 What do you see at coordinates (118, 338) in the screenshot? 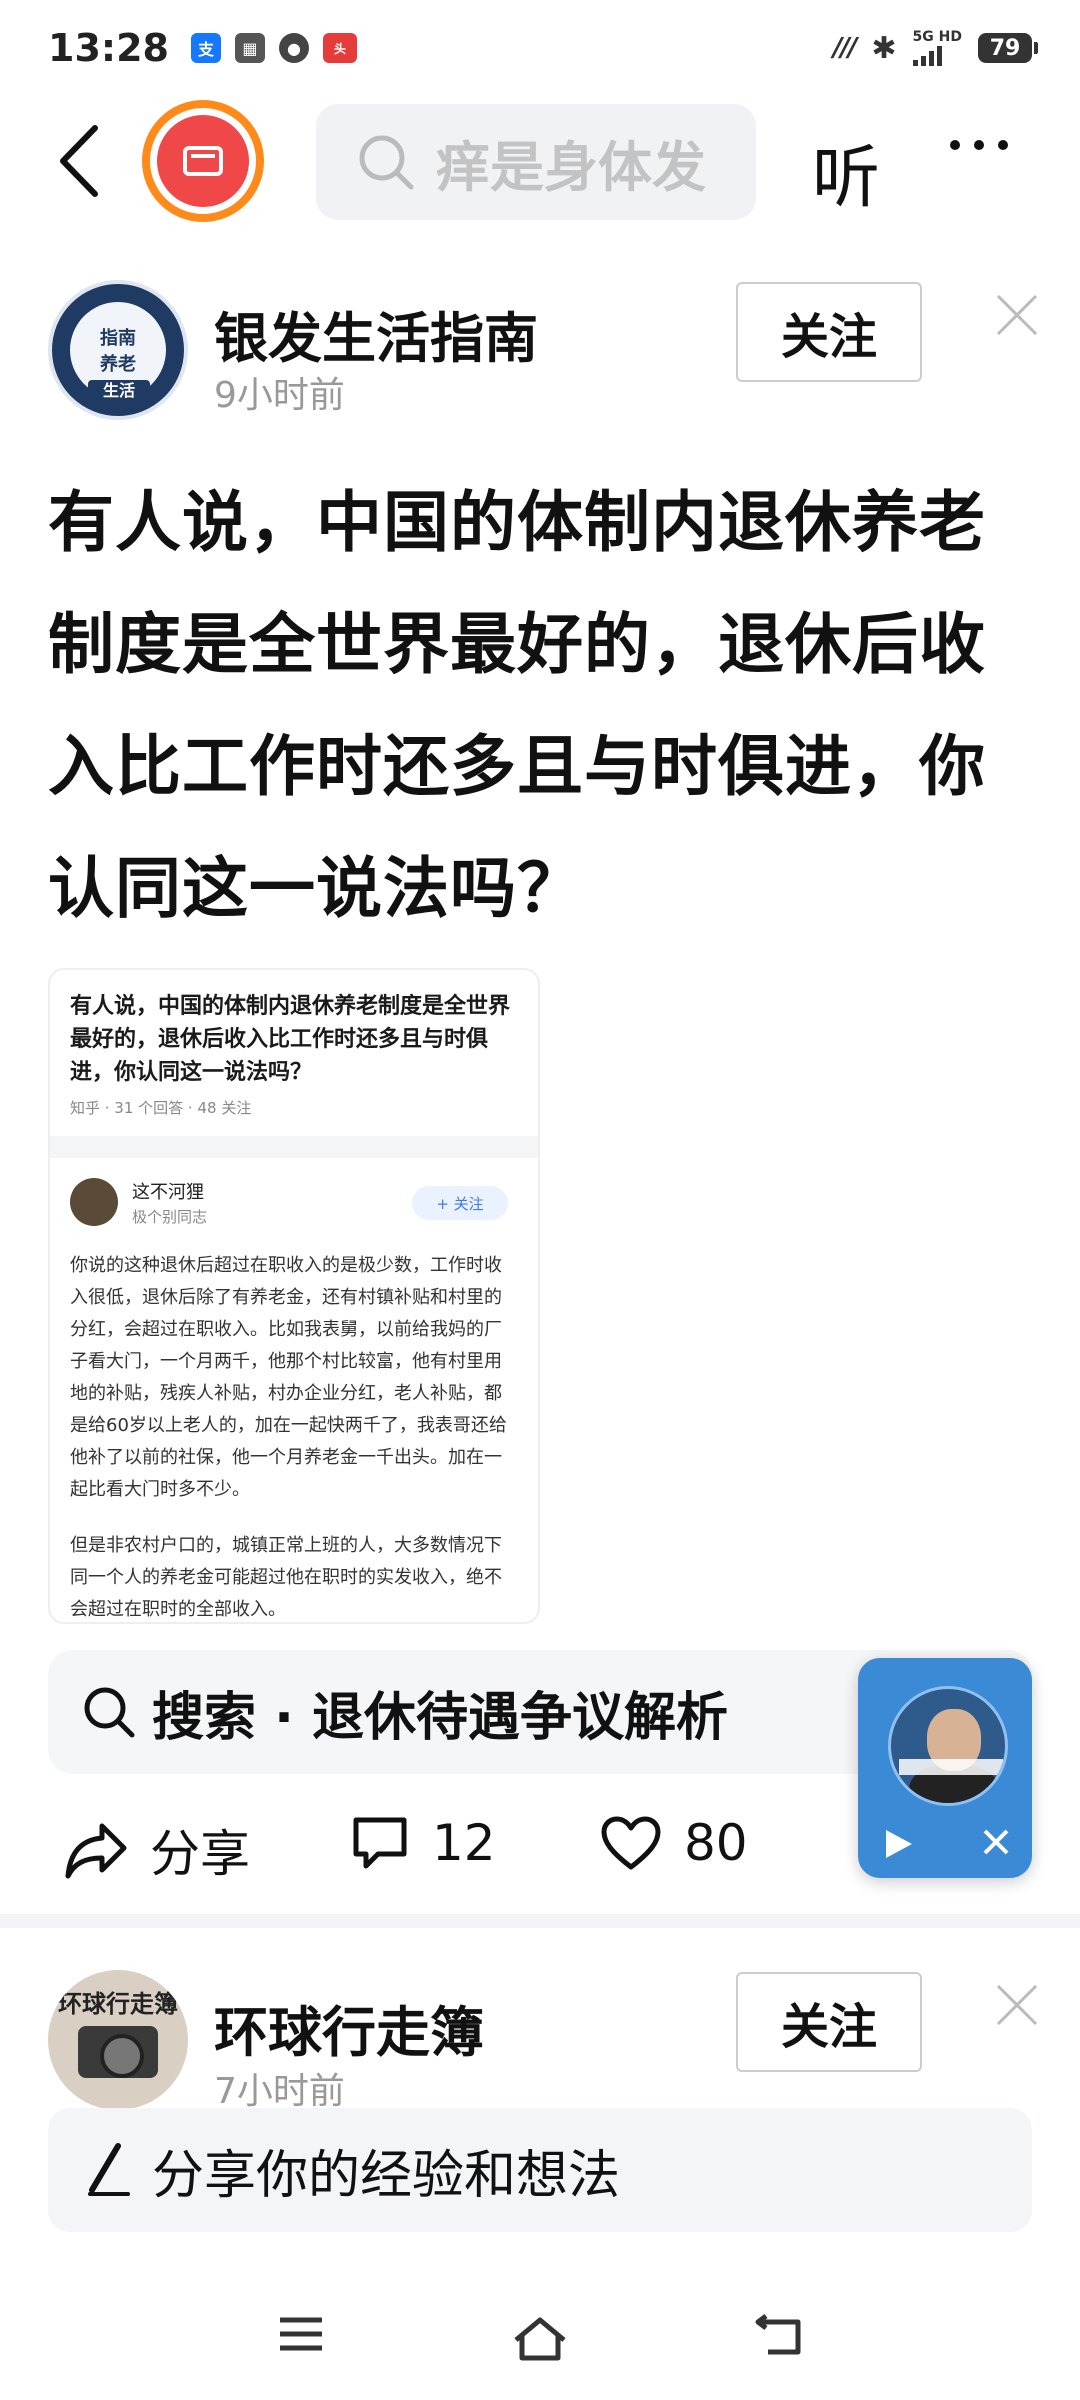
I see `avatar-text-top: 指南` at bounding box center [118, 338].